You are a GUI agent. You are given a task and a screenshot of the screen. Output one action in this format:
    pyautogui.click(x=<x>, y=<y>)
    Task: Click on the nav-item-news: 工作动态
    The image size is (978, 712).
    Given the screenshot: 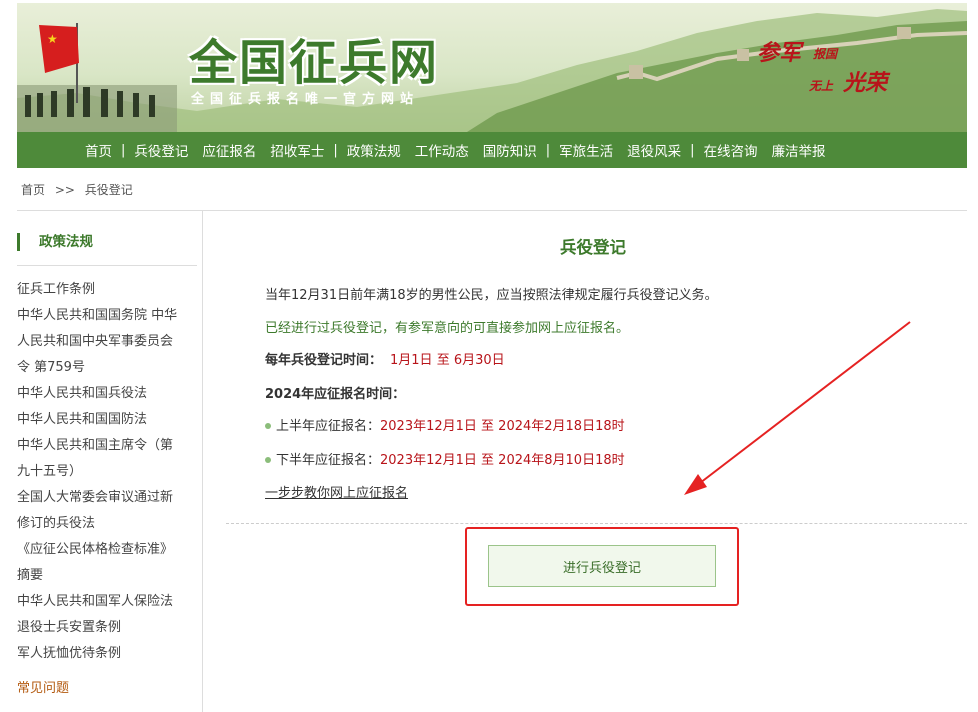 What is the action you would take?
    pyautogui.click(x=442, y=150)
    